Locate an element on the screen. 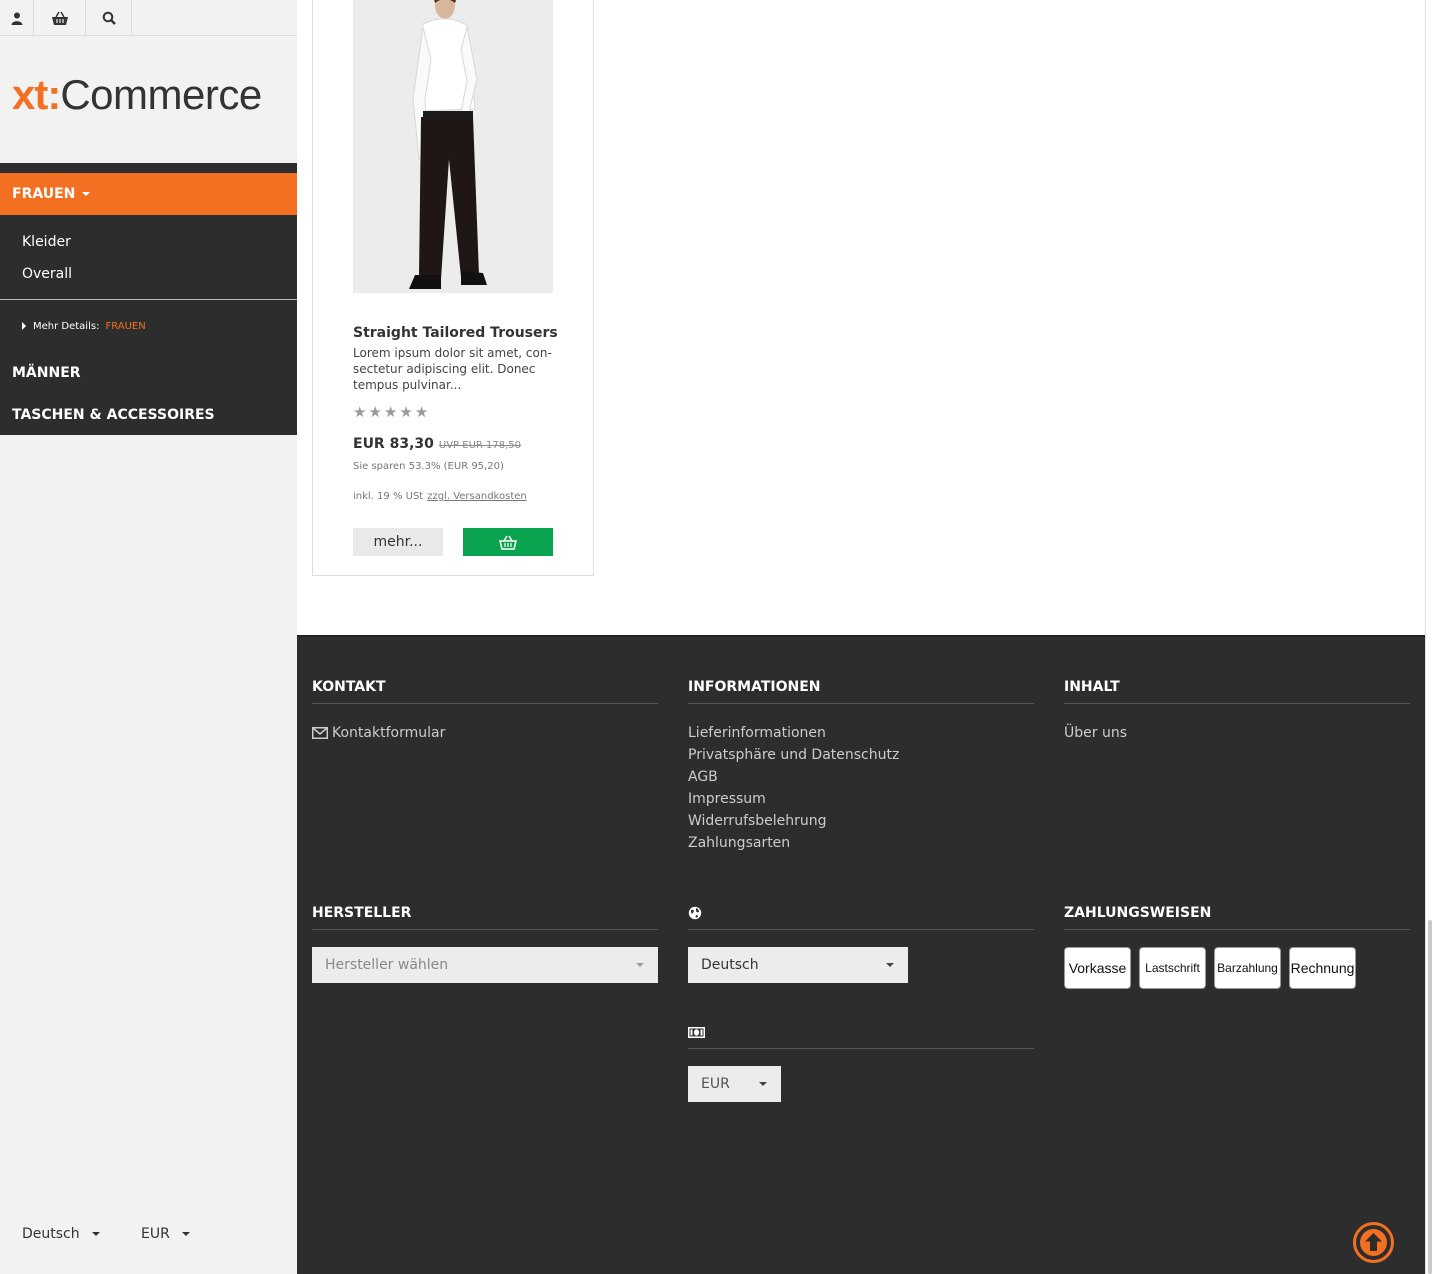  sidebar-selectors: Deutsch EUR is located at coordinates (106, 1234).